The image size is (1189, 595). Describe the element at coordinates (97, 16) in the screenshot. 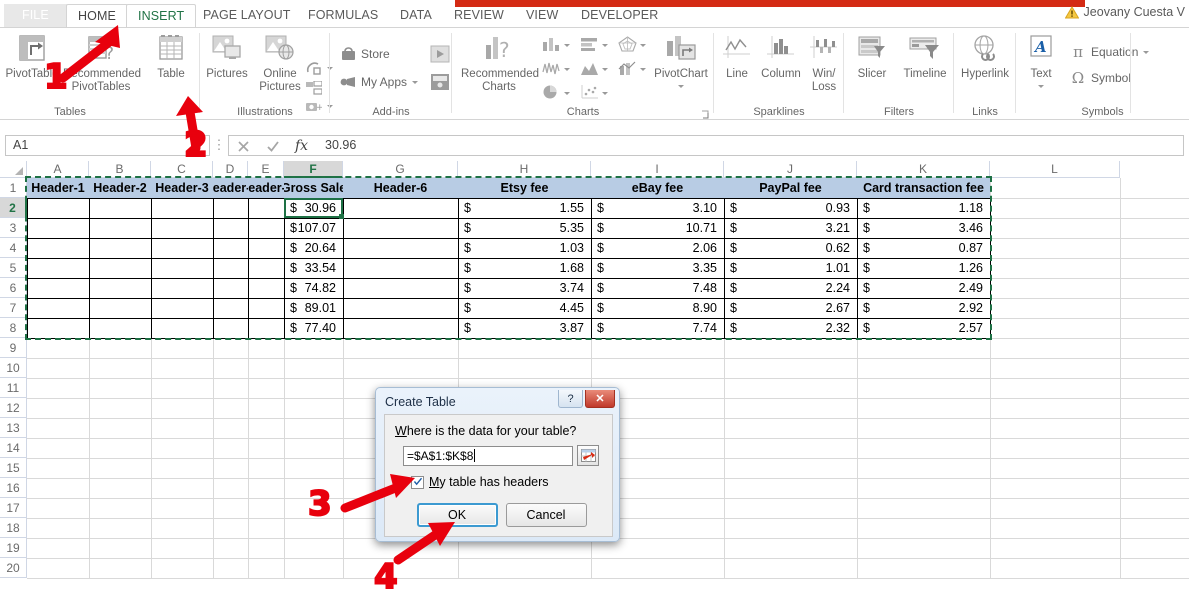

I see `tab-home: HOME` at that location.